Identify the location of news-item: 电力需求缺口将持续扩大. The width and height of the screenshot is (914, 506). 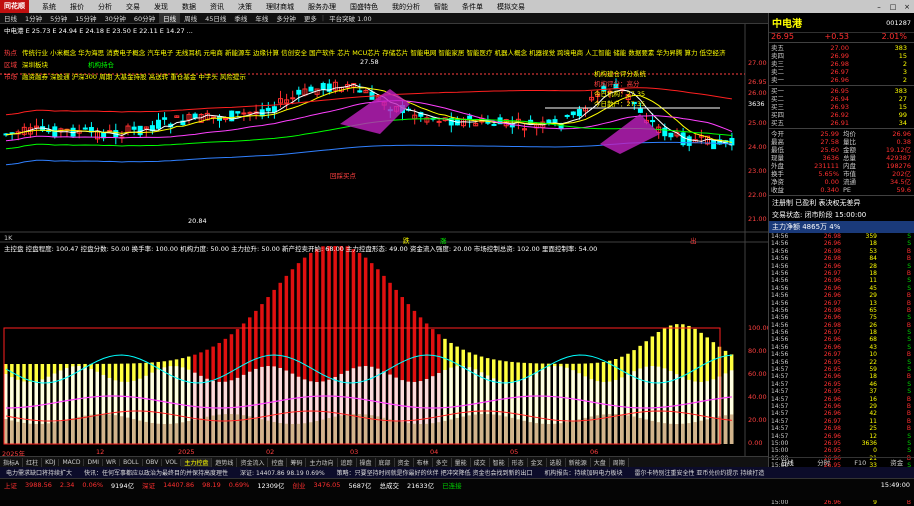
(39, 472).